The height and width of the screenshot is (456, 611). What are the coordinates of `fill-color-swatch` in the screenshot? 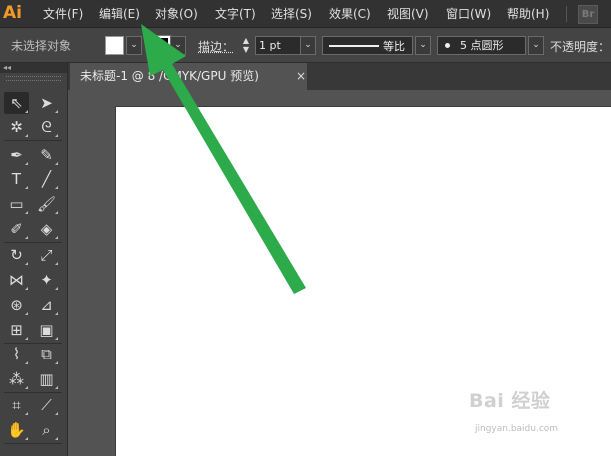 It's located at (114, 45).